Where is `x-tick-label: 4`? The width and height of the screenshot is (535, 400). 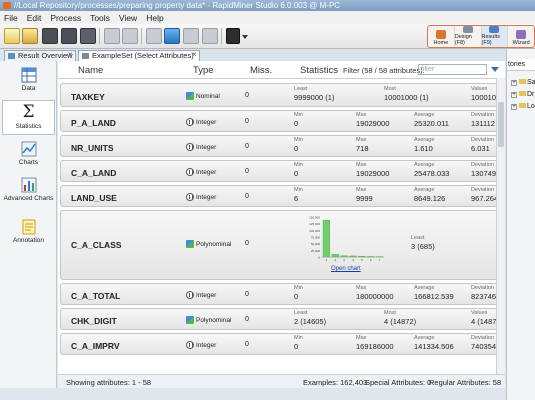 x-tick-label: 4 is located at coordinates (353, 260).